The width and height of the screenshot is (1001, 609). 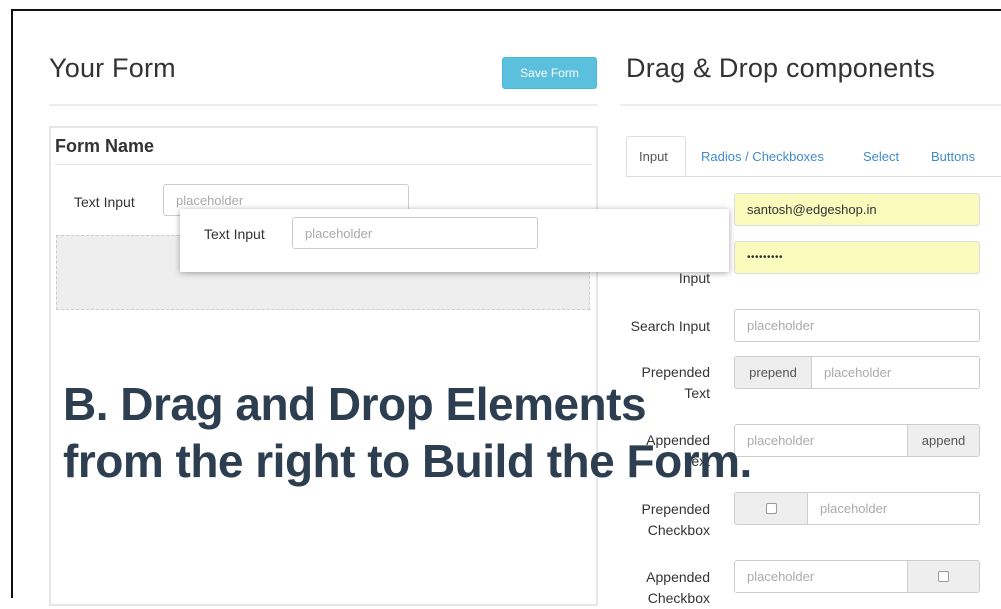 I want to click on save-form-button: Save Form, so click(x=549, y=73).